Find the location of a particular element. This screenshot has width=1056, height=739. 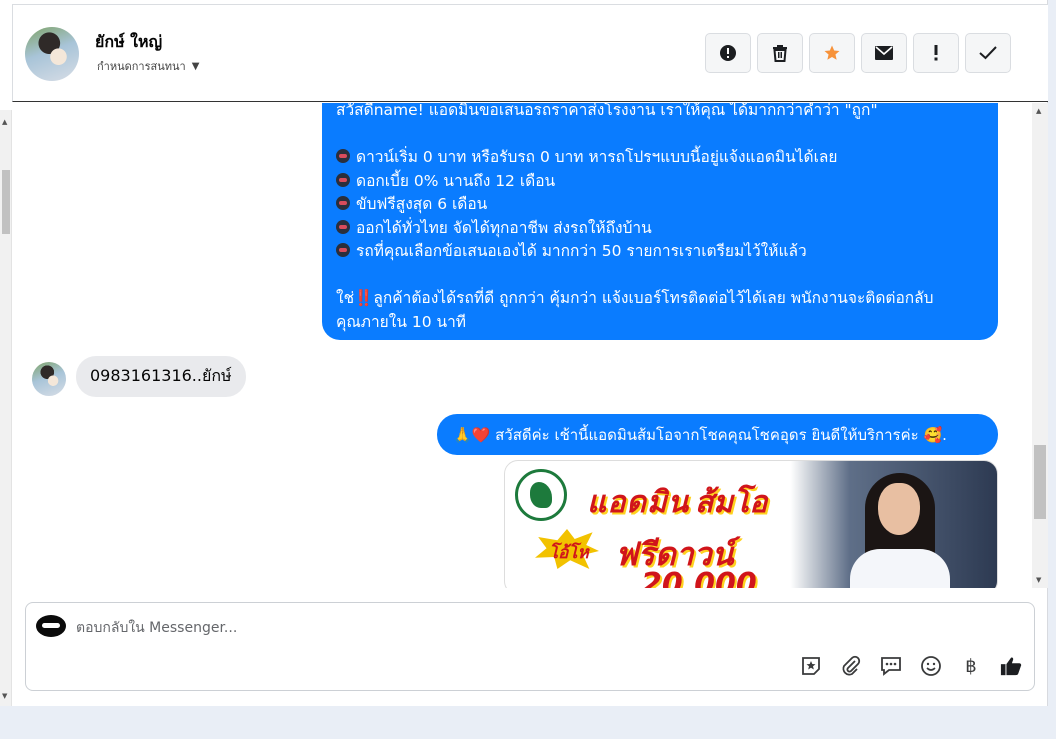

emoji-button is located at coordinates (931, 666).